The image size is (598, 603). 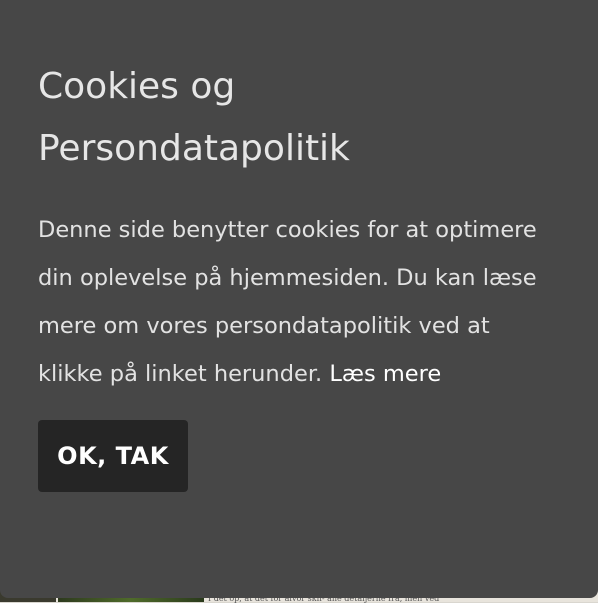 I want to click on dialog-title: Cookies og Persondatapolitik, so click(x=194, y=117).